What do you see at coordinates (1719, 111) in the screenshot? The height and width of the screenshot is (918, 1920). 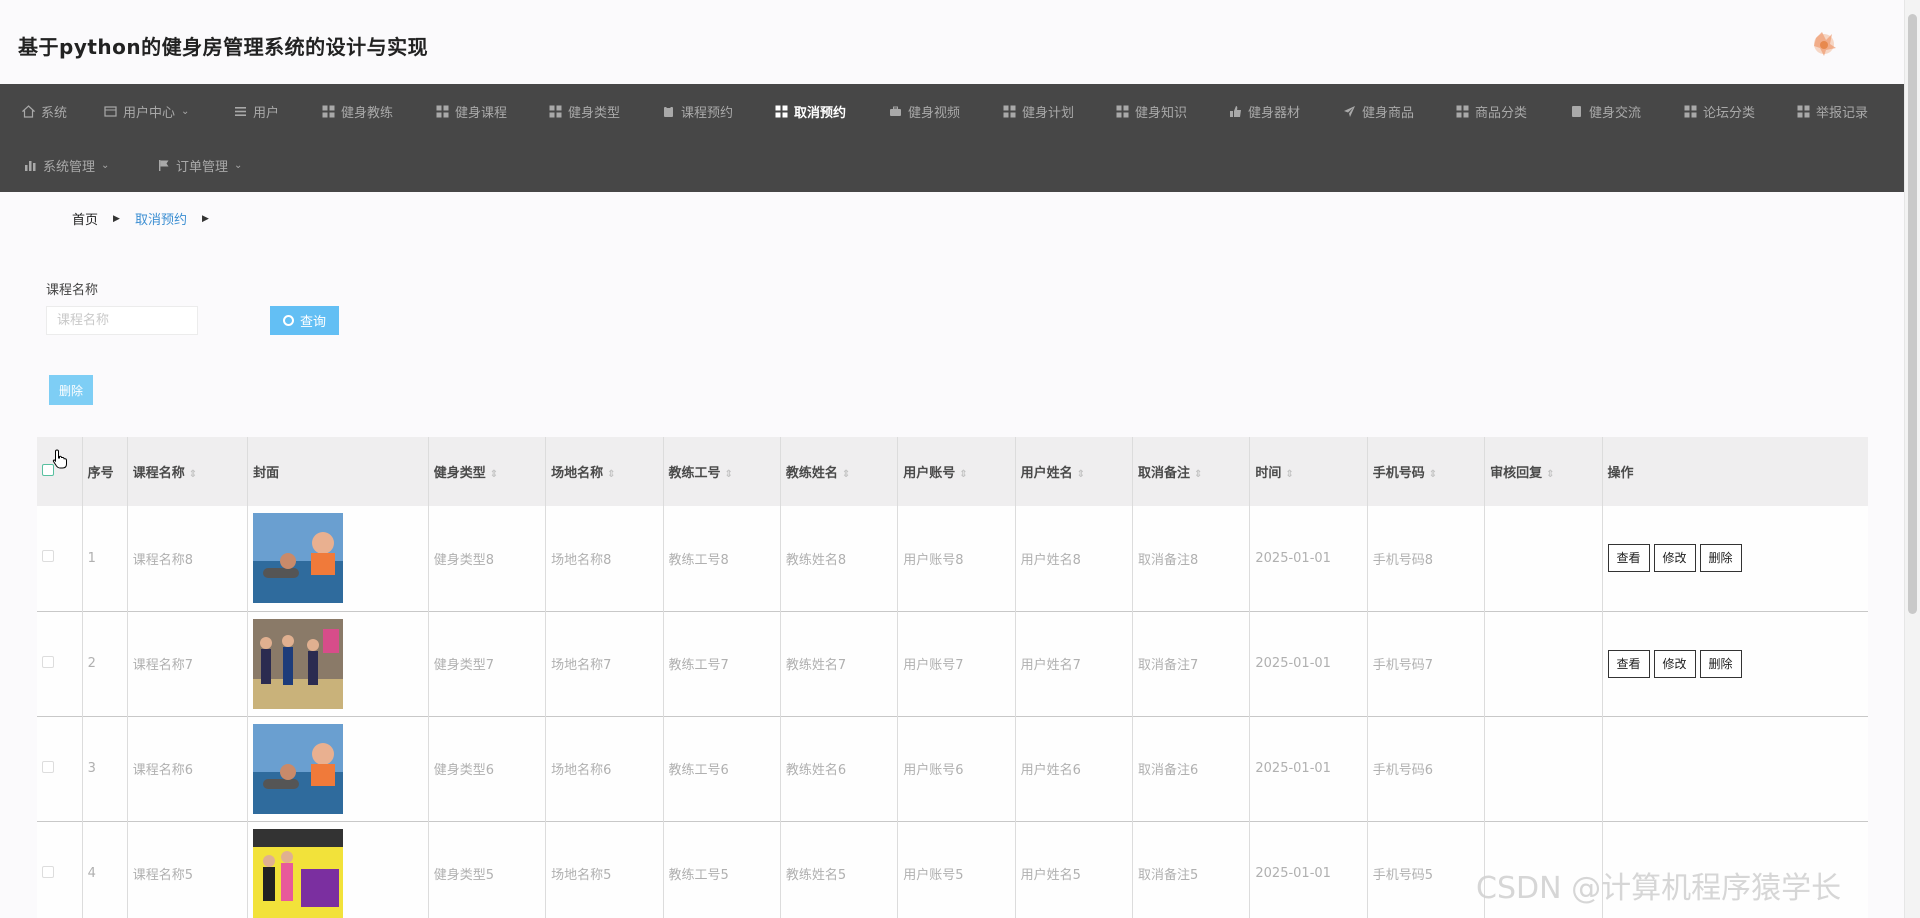 I see `nav-item-16: 论坛分类` at bounding box center [1719, 111].